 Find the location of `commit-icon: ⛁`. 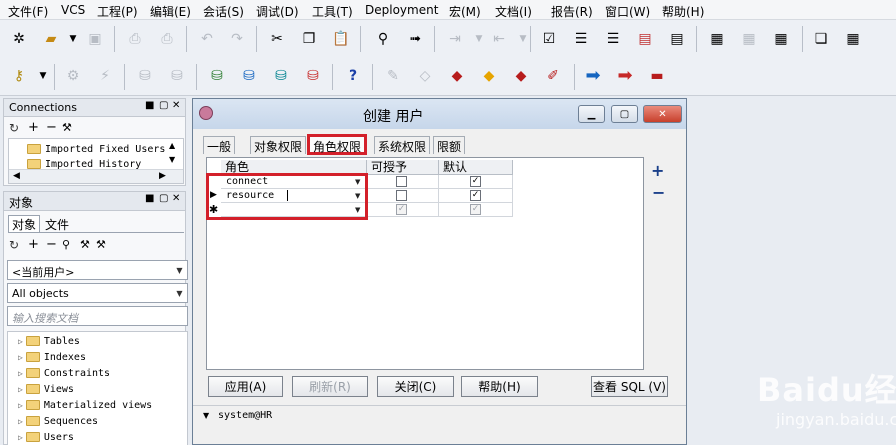

commit-icon: ⛁ is located at coordinates (145, 76).